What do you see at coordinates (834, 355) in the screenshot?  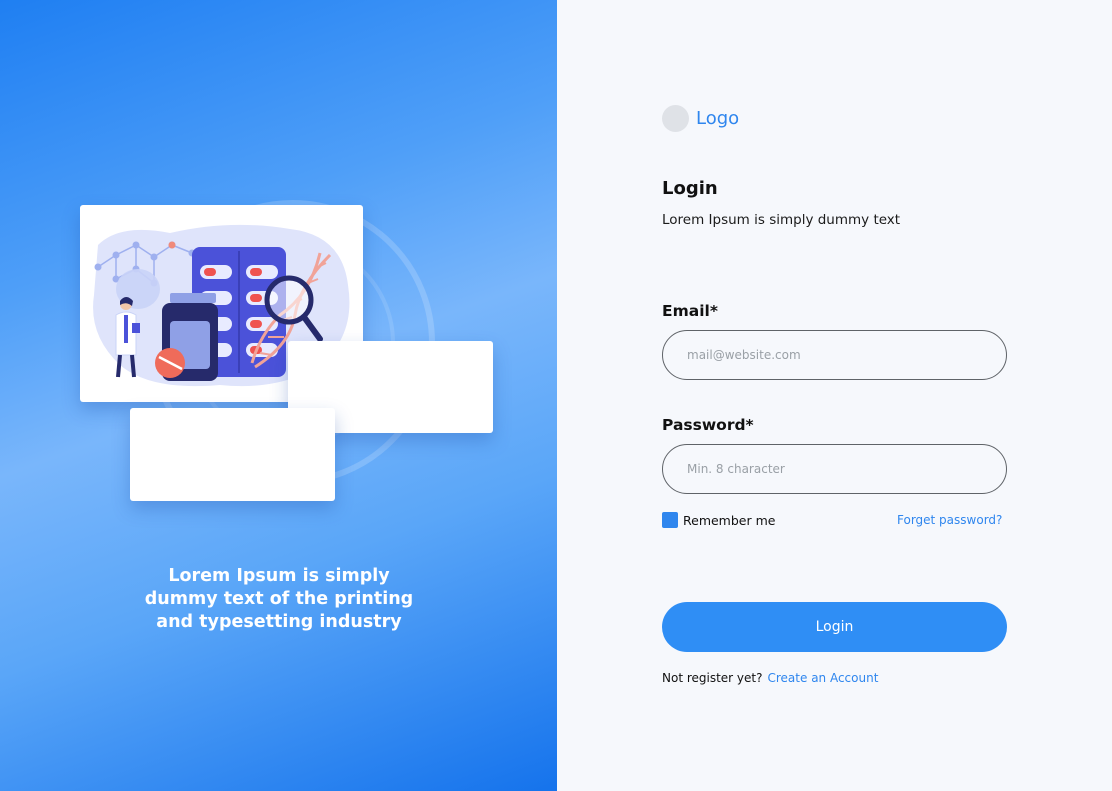 I see `email-field` at bounding box center [834, 355].